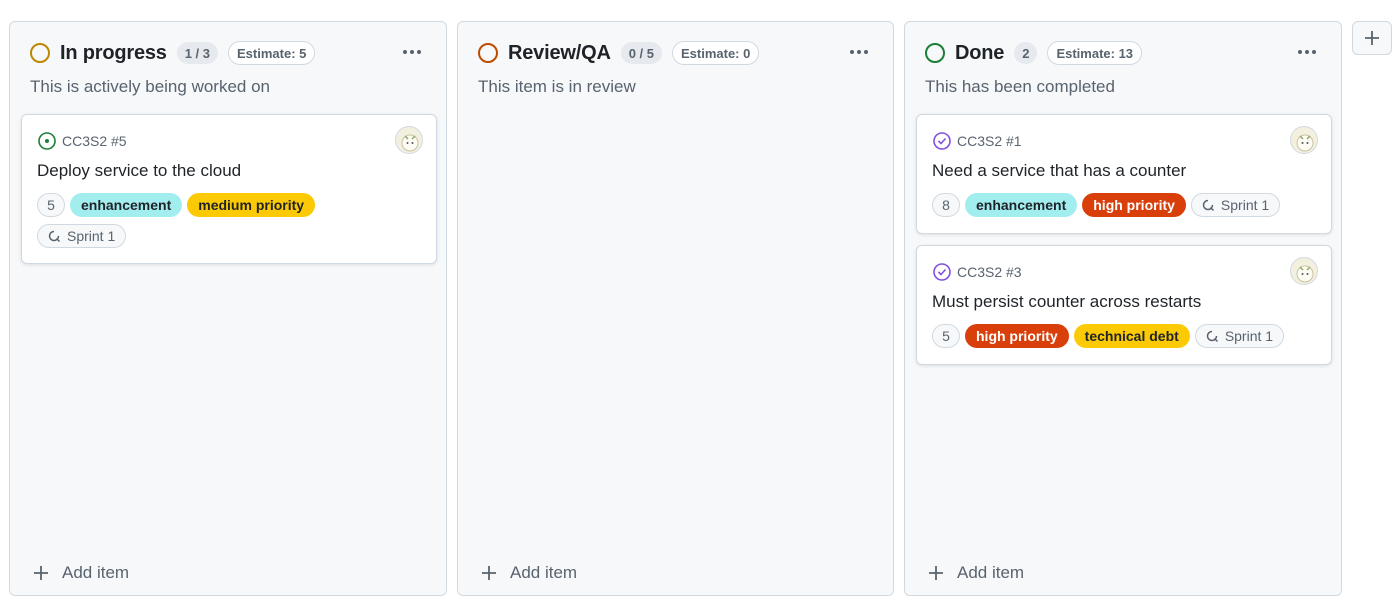 Image resolution: width=1397 pixels, height=606 pixels. I want to click on column-description: This item is in review, so click(557, 86).